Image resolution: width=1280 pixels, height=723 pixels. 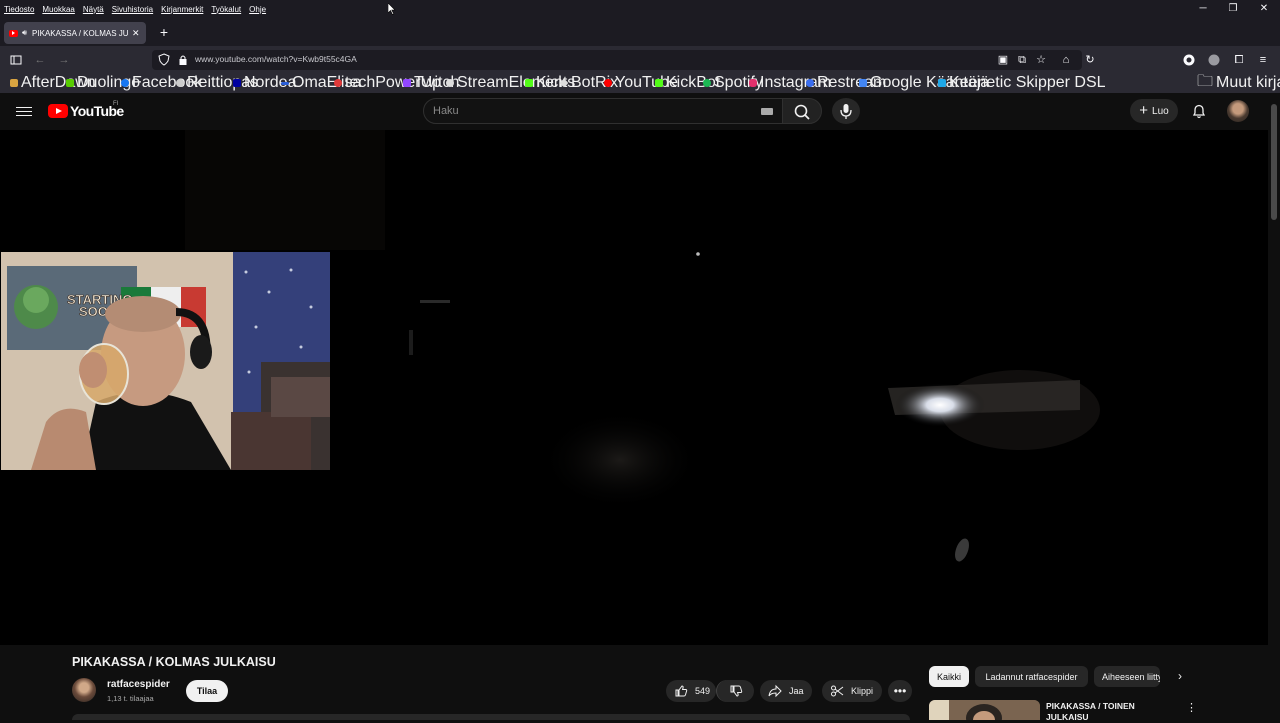 What do you see at coordinates (40, 60) in the screenshot?
I see `back-icon: ←` at bounding box center [40, 60].